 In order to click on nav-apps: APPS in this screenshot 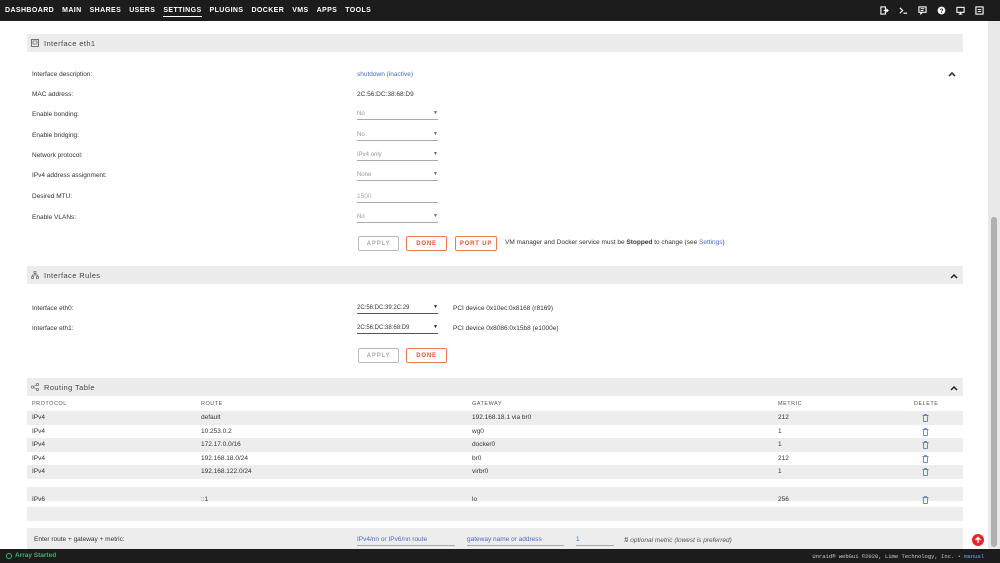, I will do `click(327, 10)`.